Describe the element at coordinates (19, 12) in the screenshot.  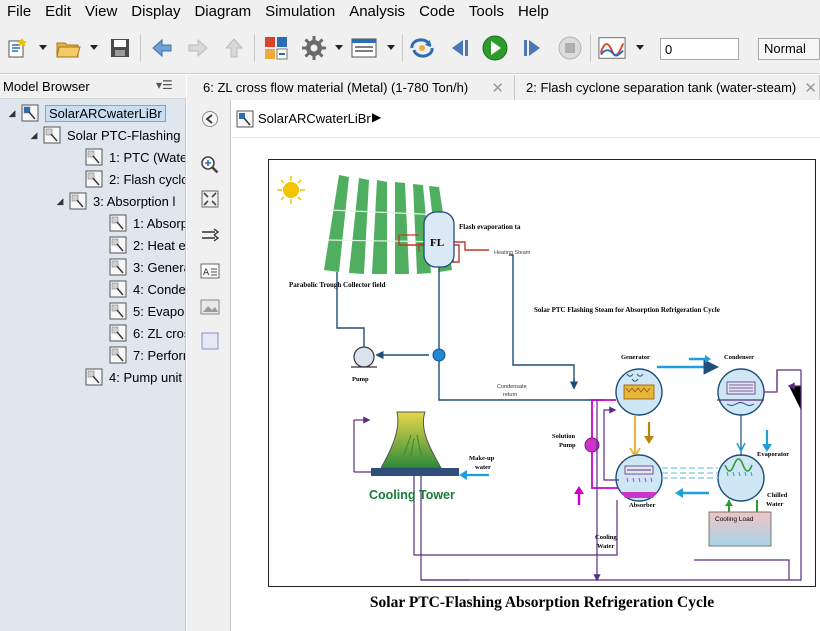
I see `menu-file: File` at that location.